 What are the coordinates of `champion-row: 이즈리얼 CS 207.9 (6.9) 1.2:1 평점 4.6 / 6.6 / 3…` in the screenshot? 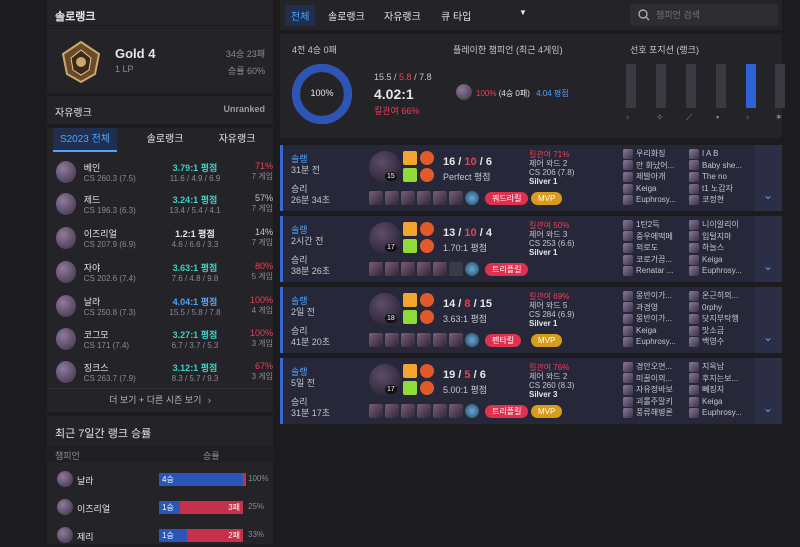 It's located at (160, 237).